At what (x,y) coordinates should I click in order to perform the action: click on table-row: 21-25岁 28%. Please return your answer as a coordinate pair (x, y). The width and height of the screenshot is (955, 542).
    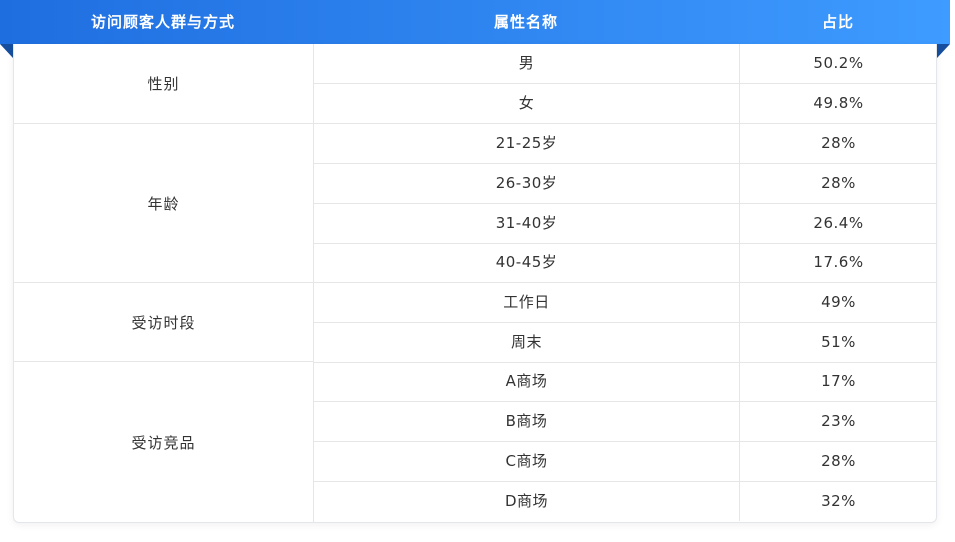
    Looking at the image, I should click on (625, 144).